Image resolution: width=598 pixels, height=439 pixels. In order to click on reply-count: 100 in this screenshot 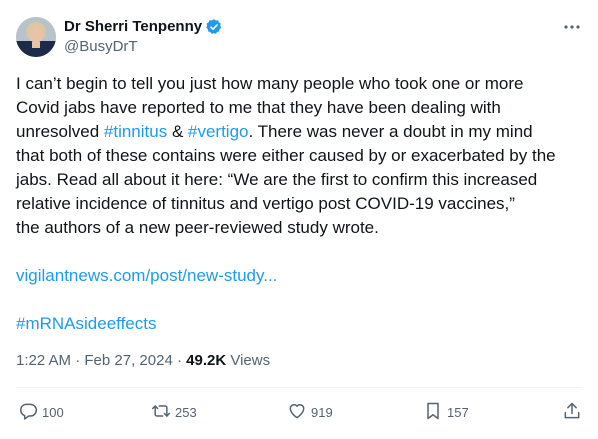, I will do `click(53, 412)`.